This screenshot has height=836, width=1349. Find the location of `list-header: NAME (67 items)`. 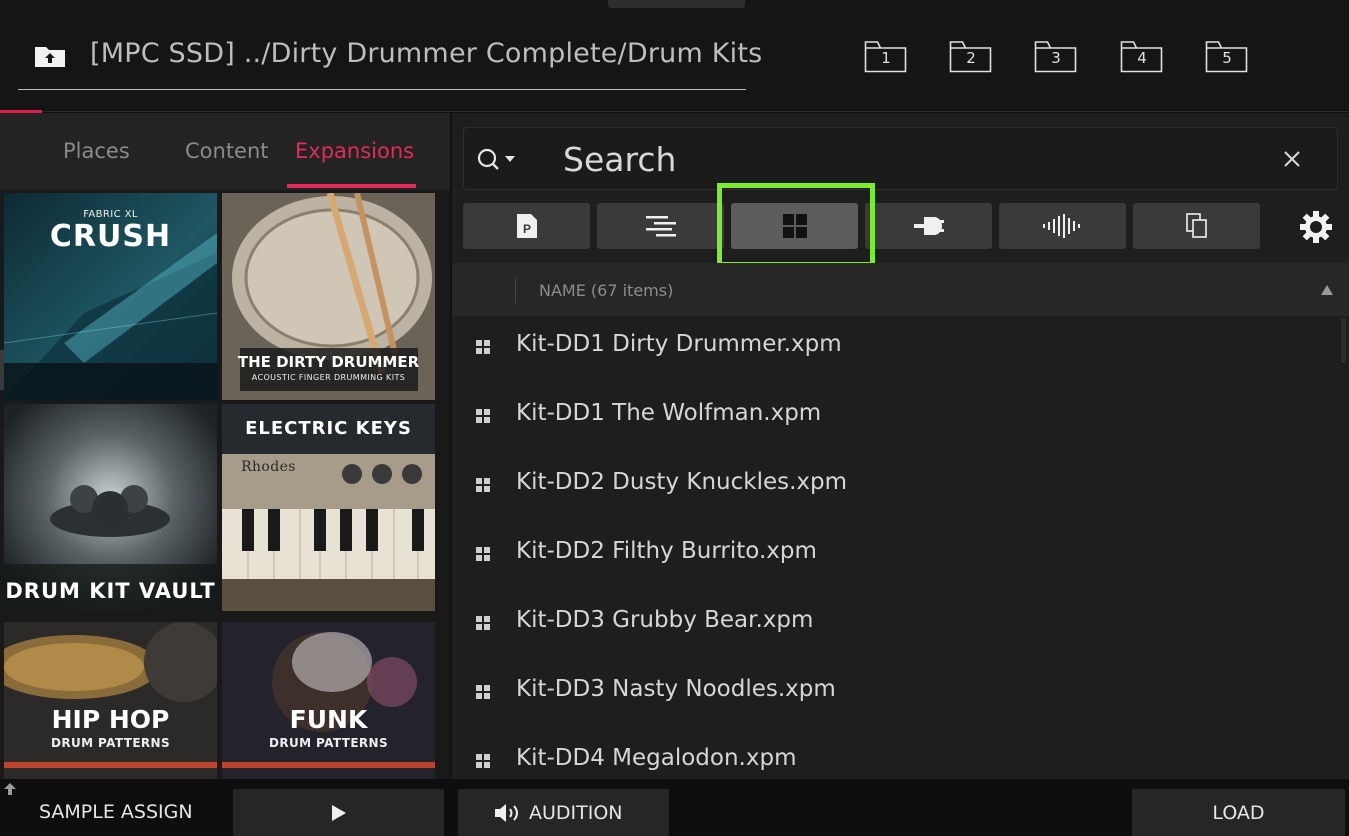

list-header: NAME (67 items) is located at coordinates (900, 289).